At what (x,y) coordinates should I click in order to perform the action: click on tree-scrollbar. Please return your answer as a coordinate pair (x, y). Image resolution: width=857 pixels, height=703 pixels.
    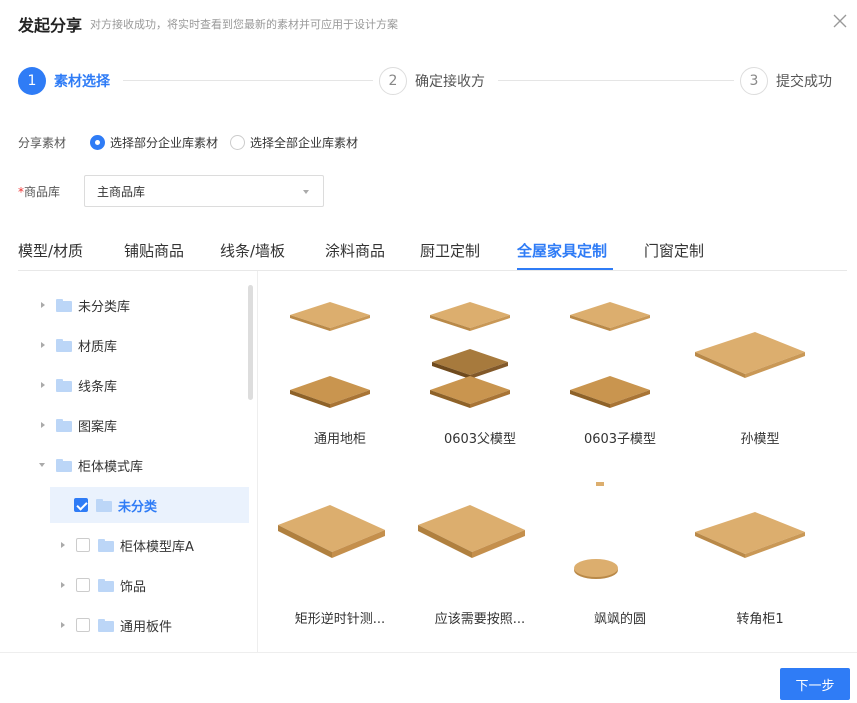
    Looking at the image, I should click on (250, 342).